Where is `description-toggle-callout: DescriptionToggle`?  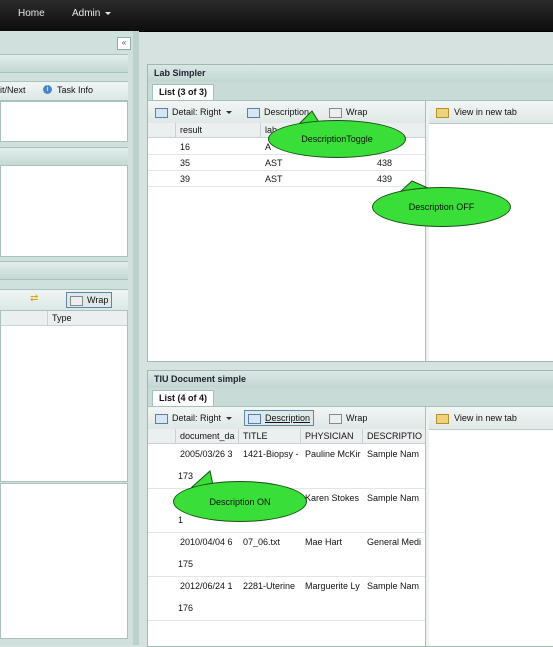 description-toggle-callout: DescriptionToggle is located at coordinates (337, 139).